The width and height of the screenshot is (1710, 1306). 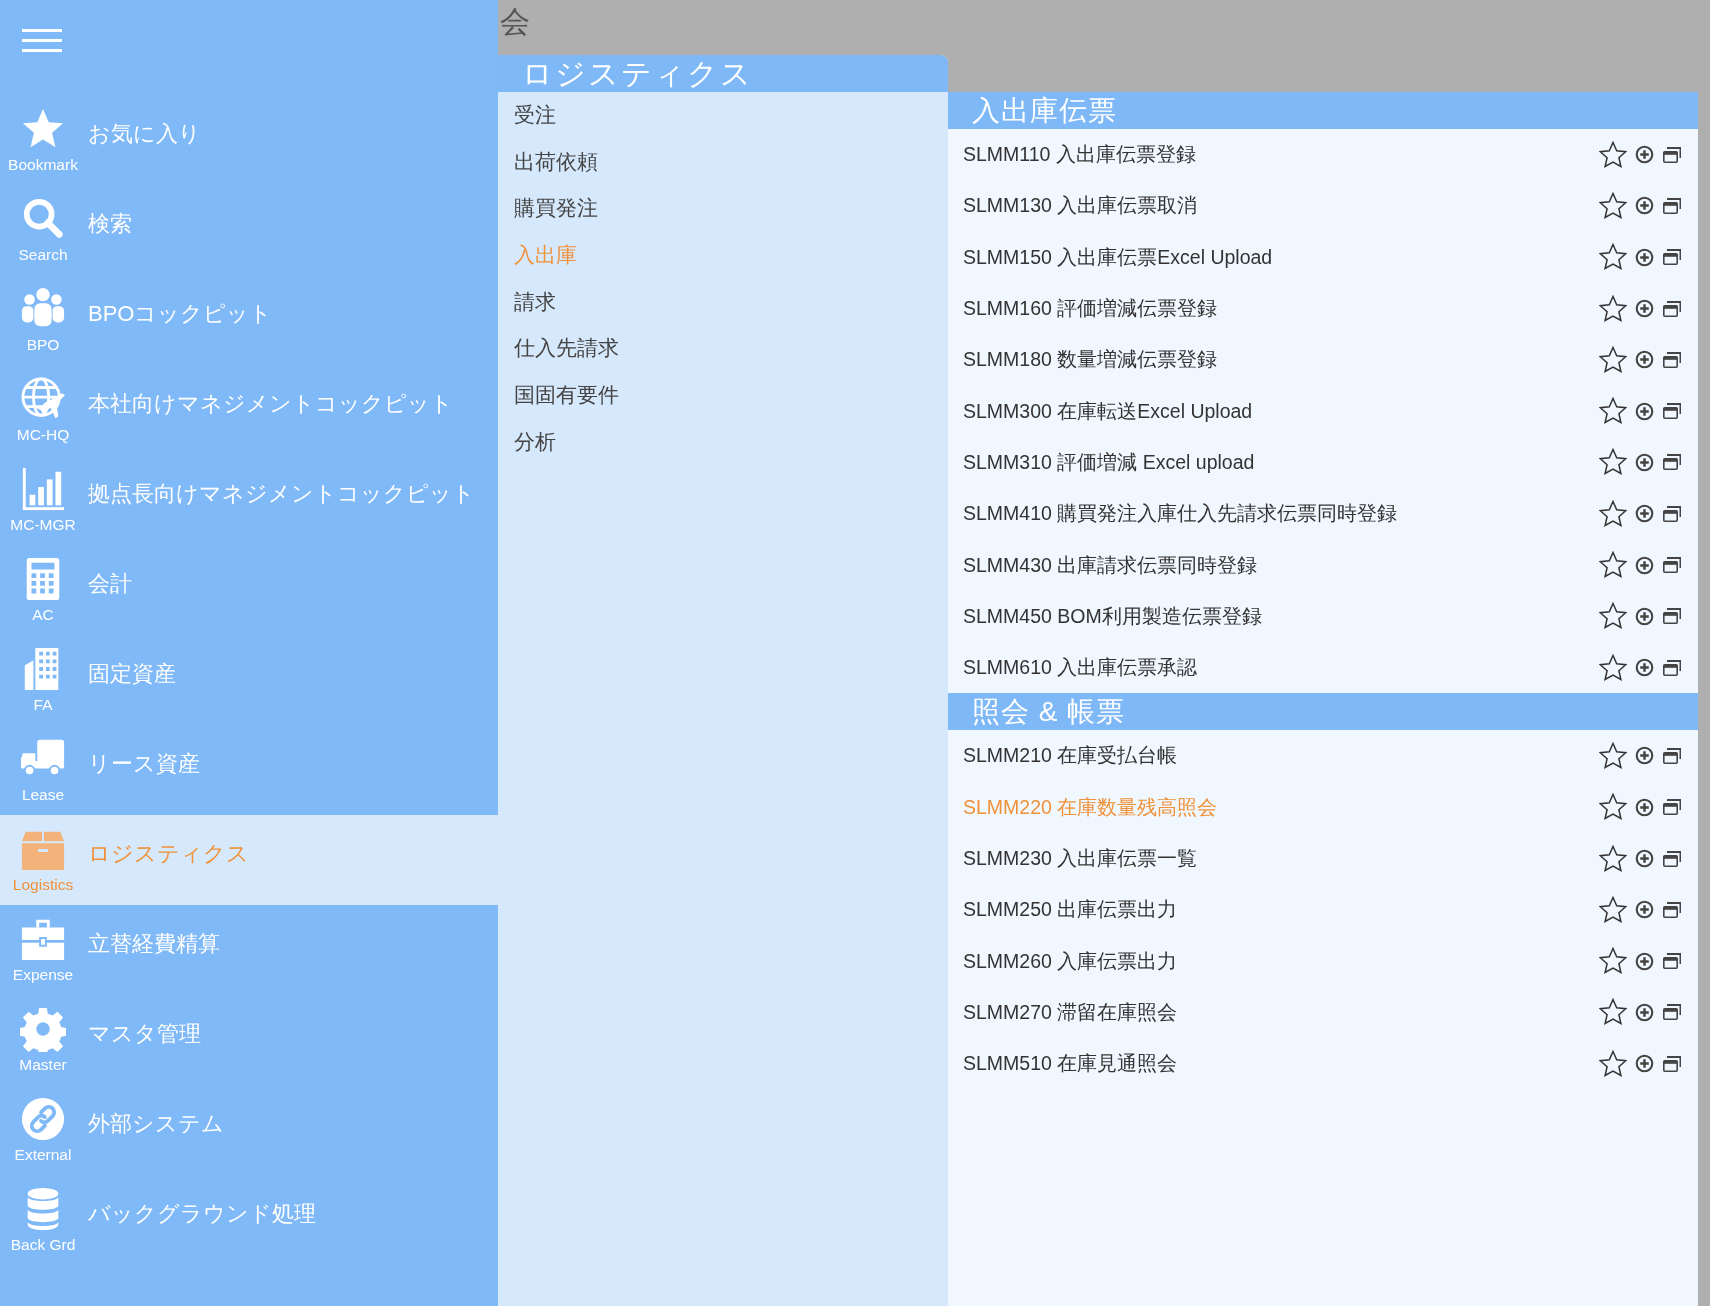 What do you see at coordinates (1281, 565) in the screenshot?
I see `menu-link: SLMM430 出庫請求伝票同時登録` at bounding box center [1281, 565].